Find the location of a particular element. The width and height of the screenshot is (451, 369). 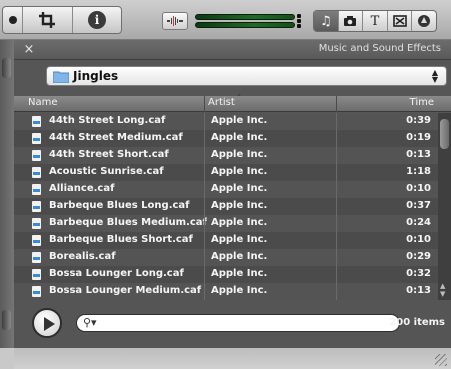

cell-name: Barbeque Blues Medium.caf is located at coordinates (128, 222).